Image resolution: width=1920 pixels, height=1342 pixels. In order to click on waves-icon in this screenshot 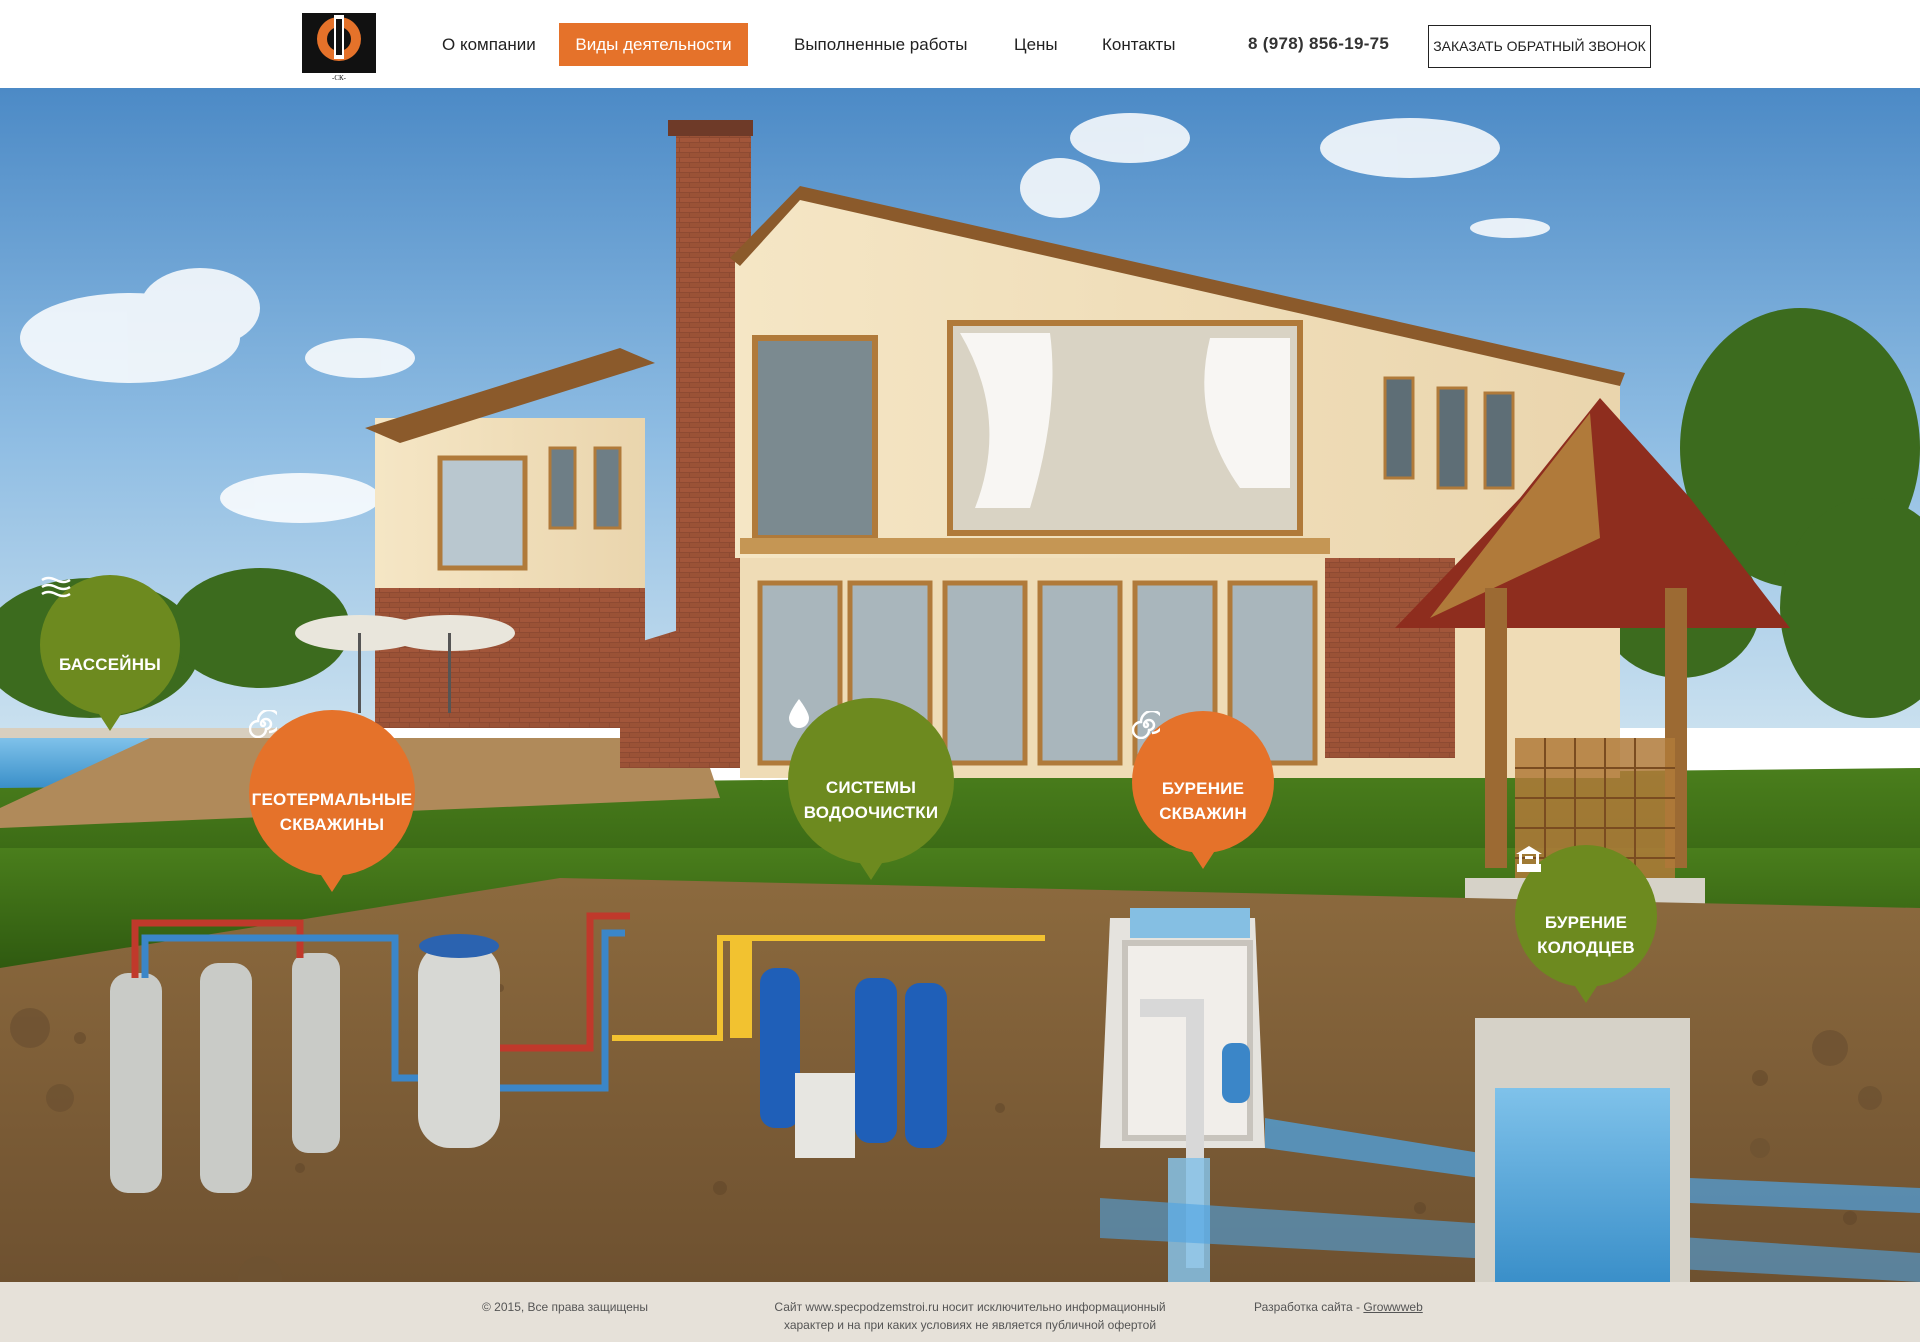, I will do `click(83, 610)`.